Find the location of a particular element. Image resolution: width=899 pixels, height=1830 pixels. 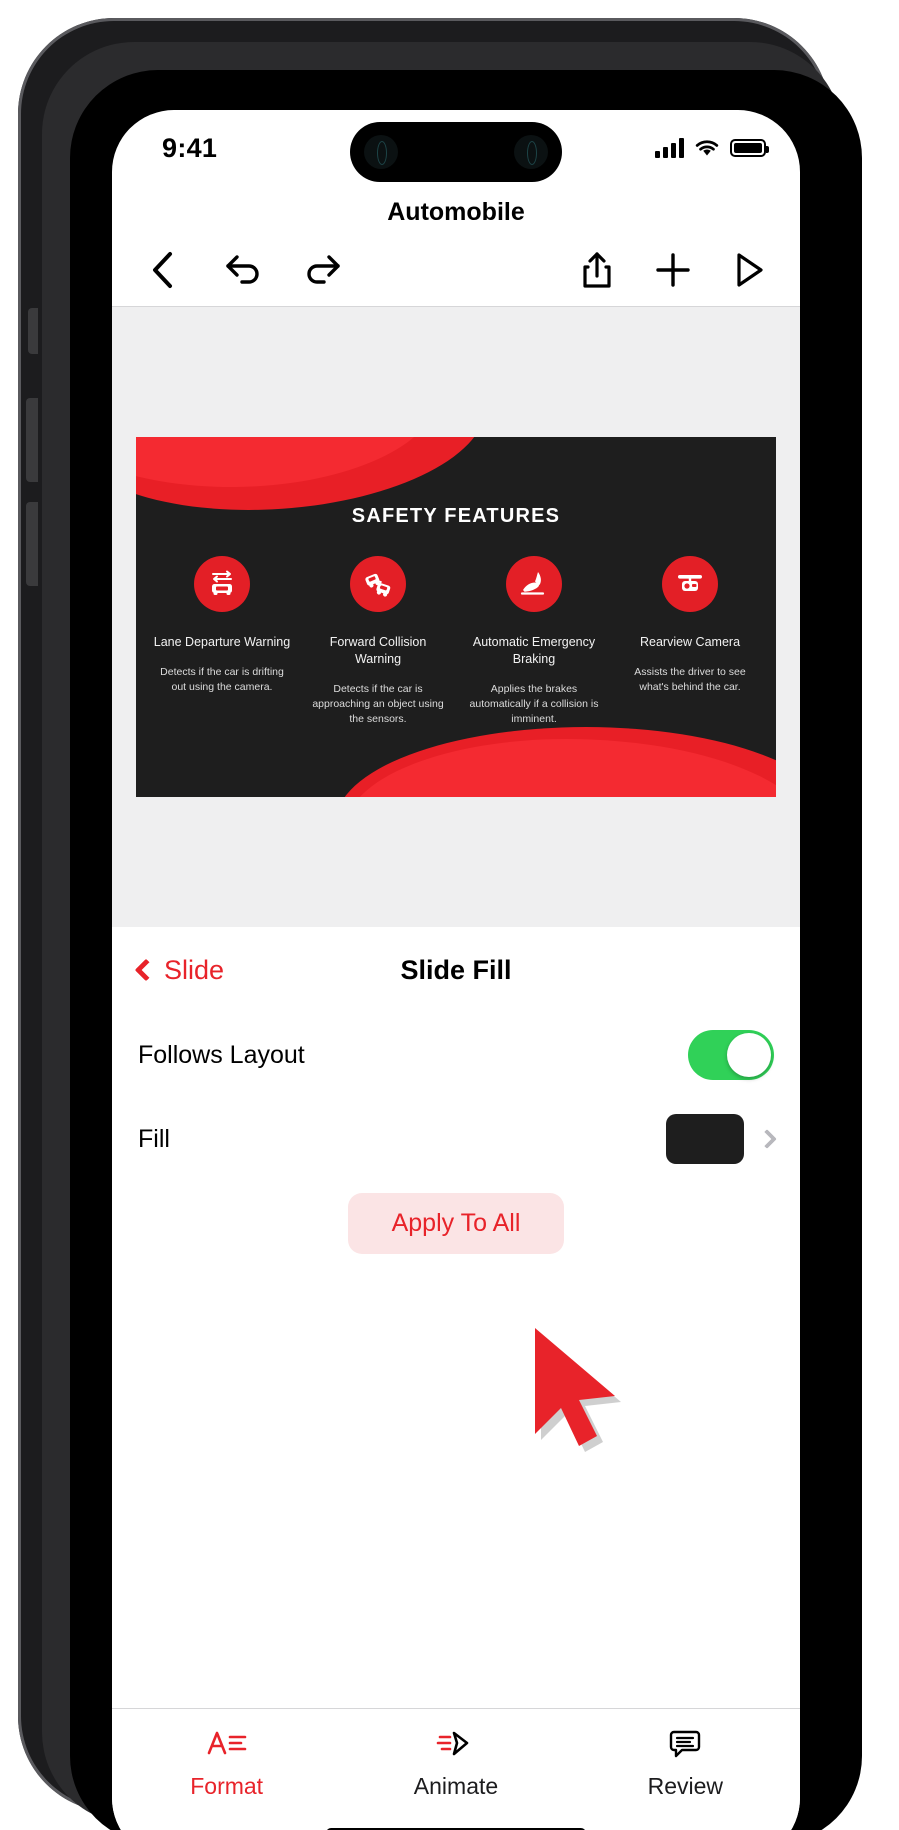

inspector-title: Slide Fill is located at coordinates (456, 969).